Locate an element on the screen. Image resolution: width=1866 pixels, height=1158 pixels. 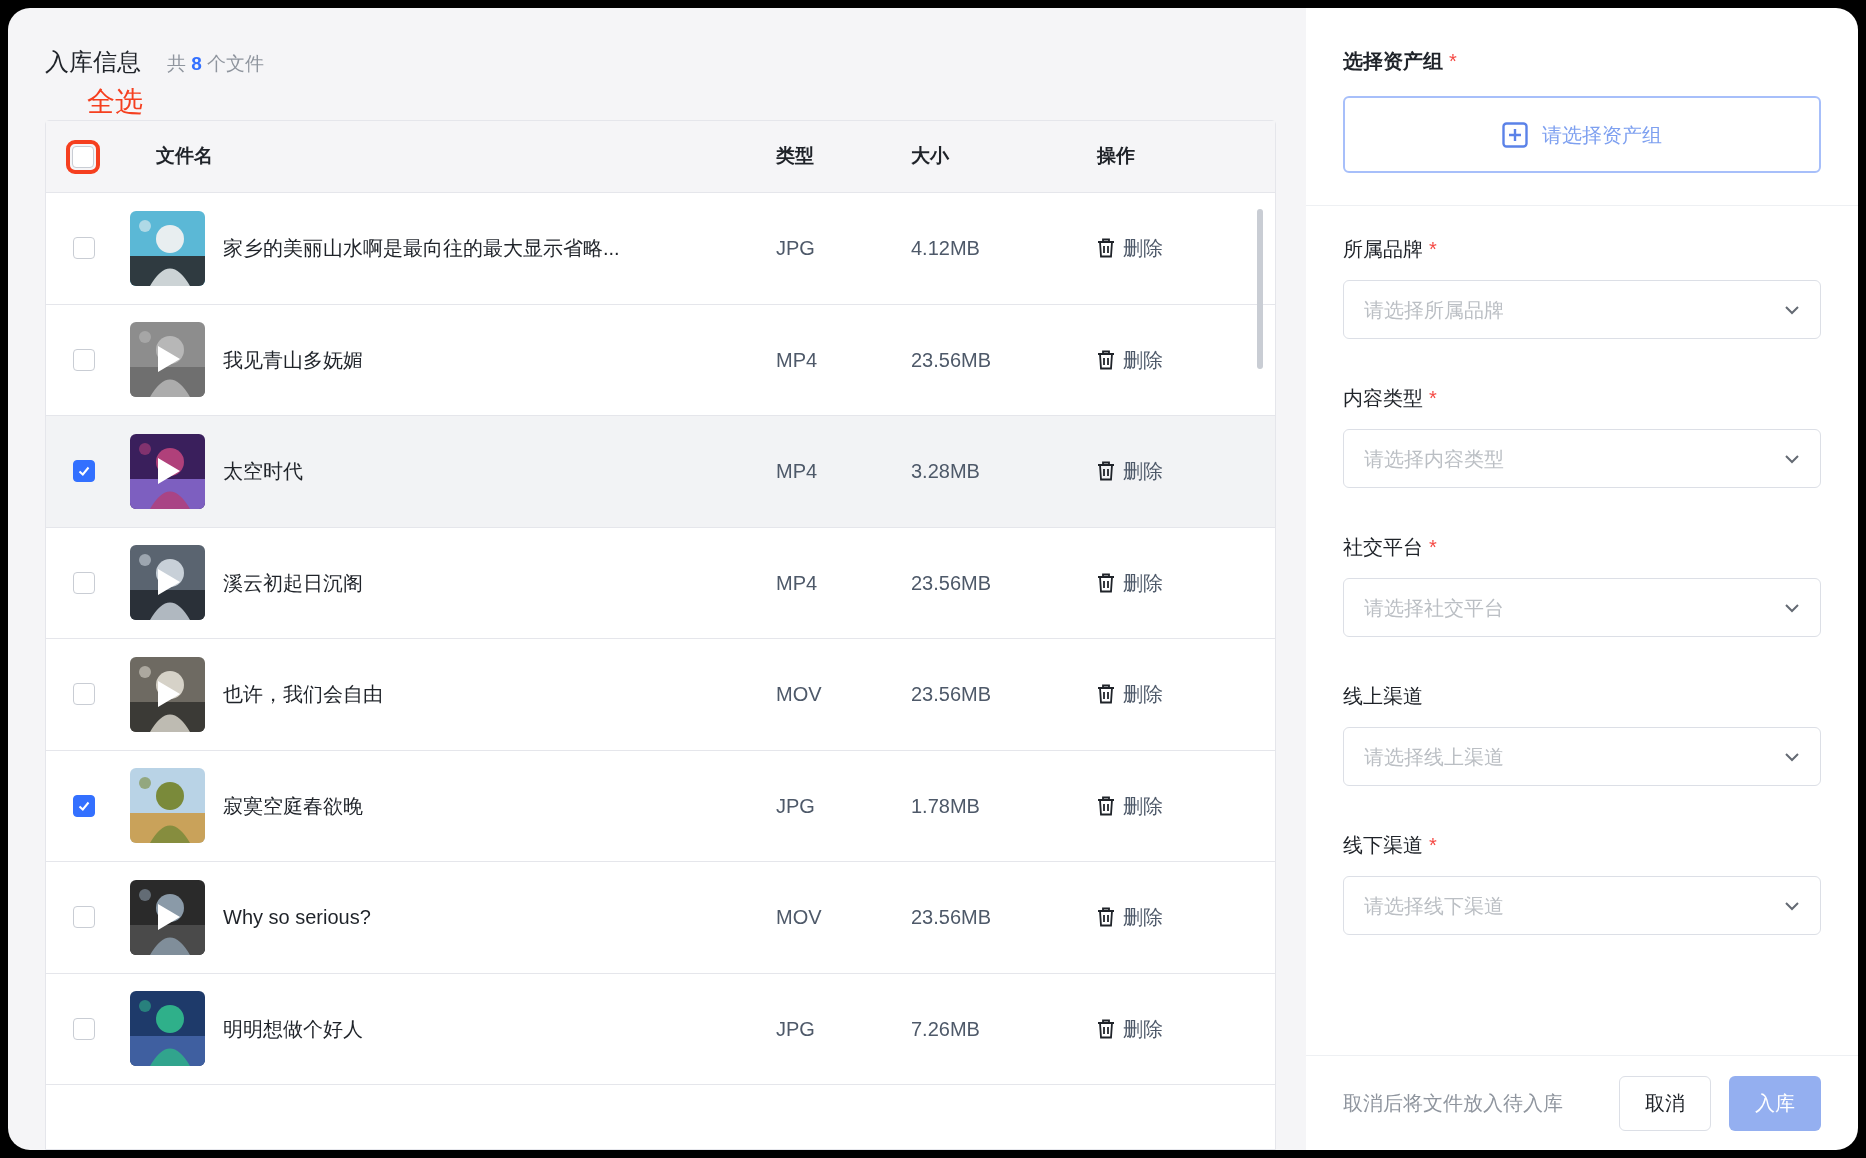
check-icon is located at coordinates (84, 471).